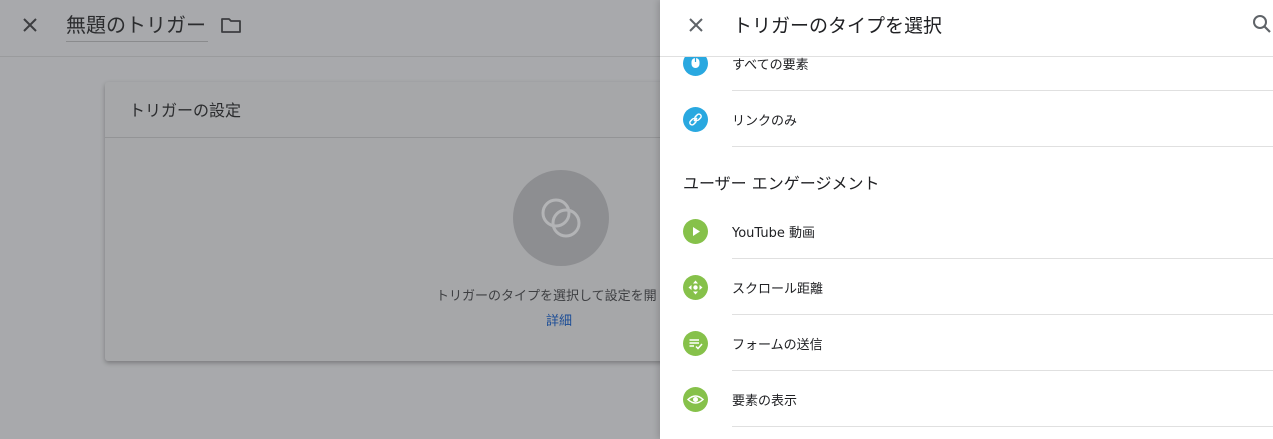 The height and width of the screenshot is (439, 1273). I want to click on trigger-type-label: フォームの送信, so click(777, 345).